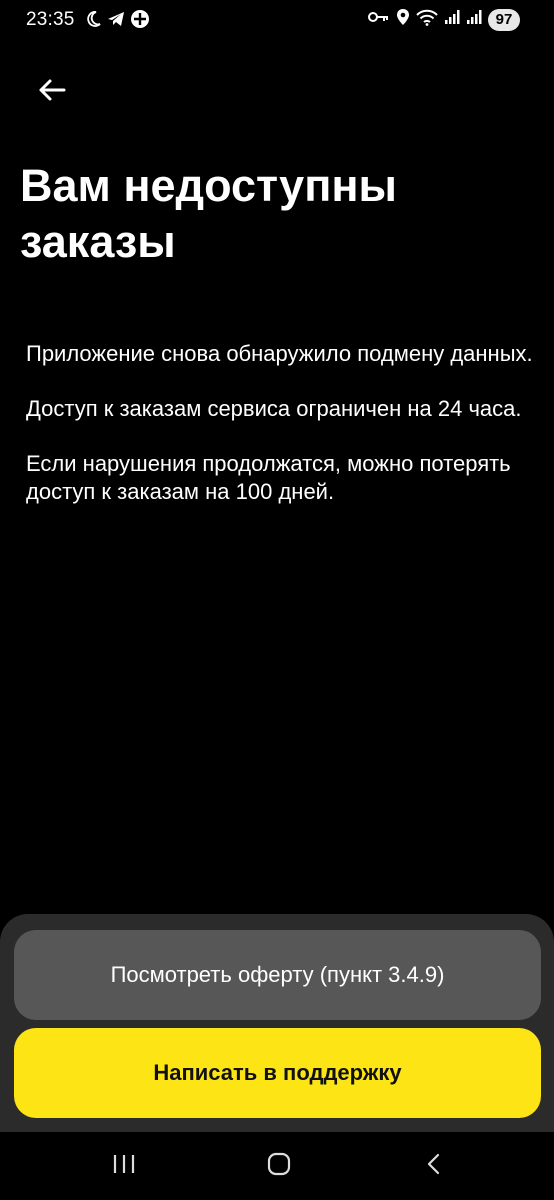 The image size is (554, 1200). What do you see at coordinates (277, 22) in the screenshot?
I see `status-bar: 23:35 97` at bounding box center [277, 22].